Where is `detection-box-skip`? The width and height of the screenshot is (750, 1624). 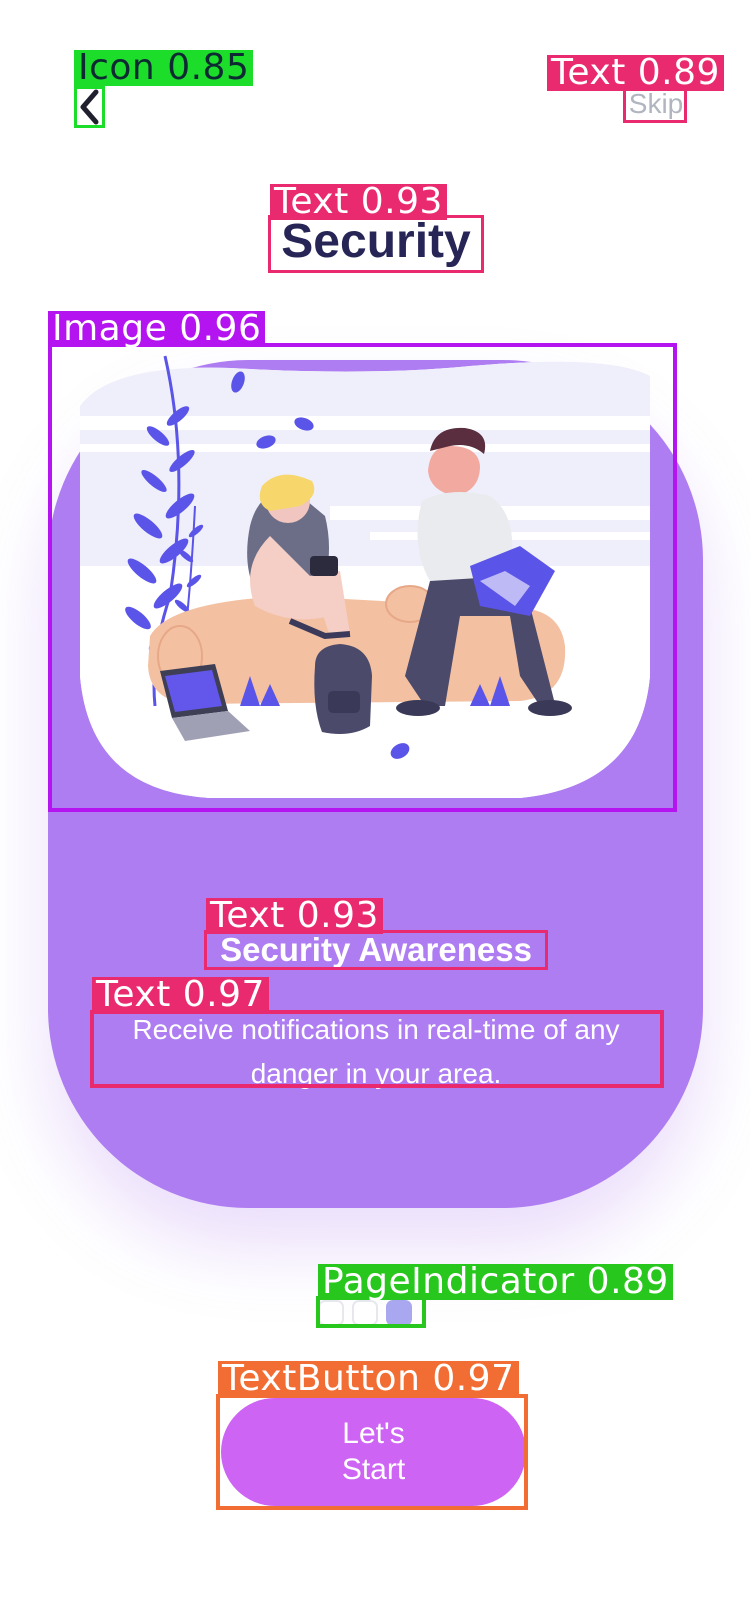 detection-box-skip is located at coordinates (655, 105).